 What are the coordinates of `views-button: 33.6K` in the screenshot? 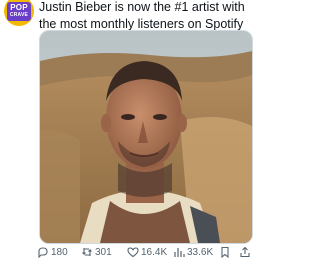 It's located at (193, 252).